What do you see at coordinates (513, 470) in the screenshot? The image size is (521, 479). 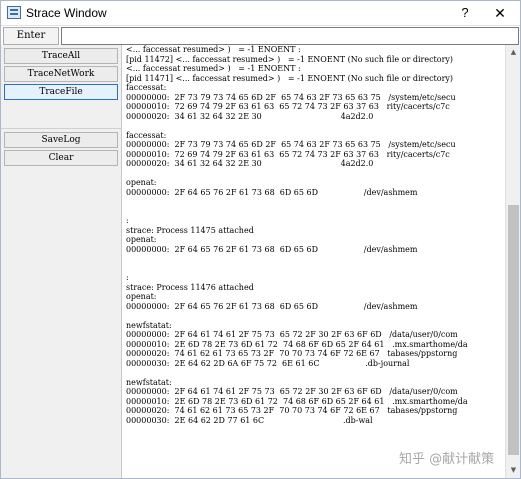 I see `scroll-down-icon: ▼` at bounding box center [513, 470].